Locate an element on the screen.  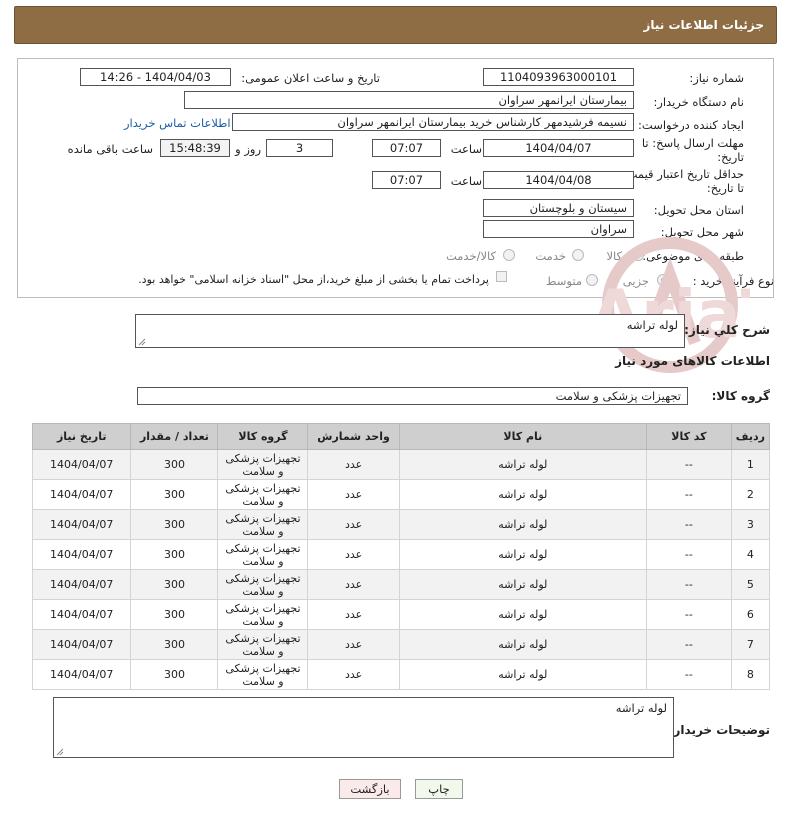
col-goods-name: نام کالا is located at coordinates (523, 436).